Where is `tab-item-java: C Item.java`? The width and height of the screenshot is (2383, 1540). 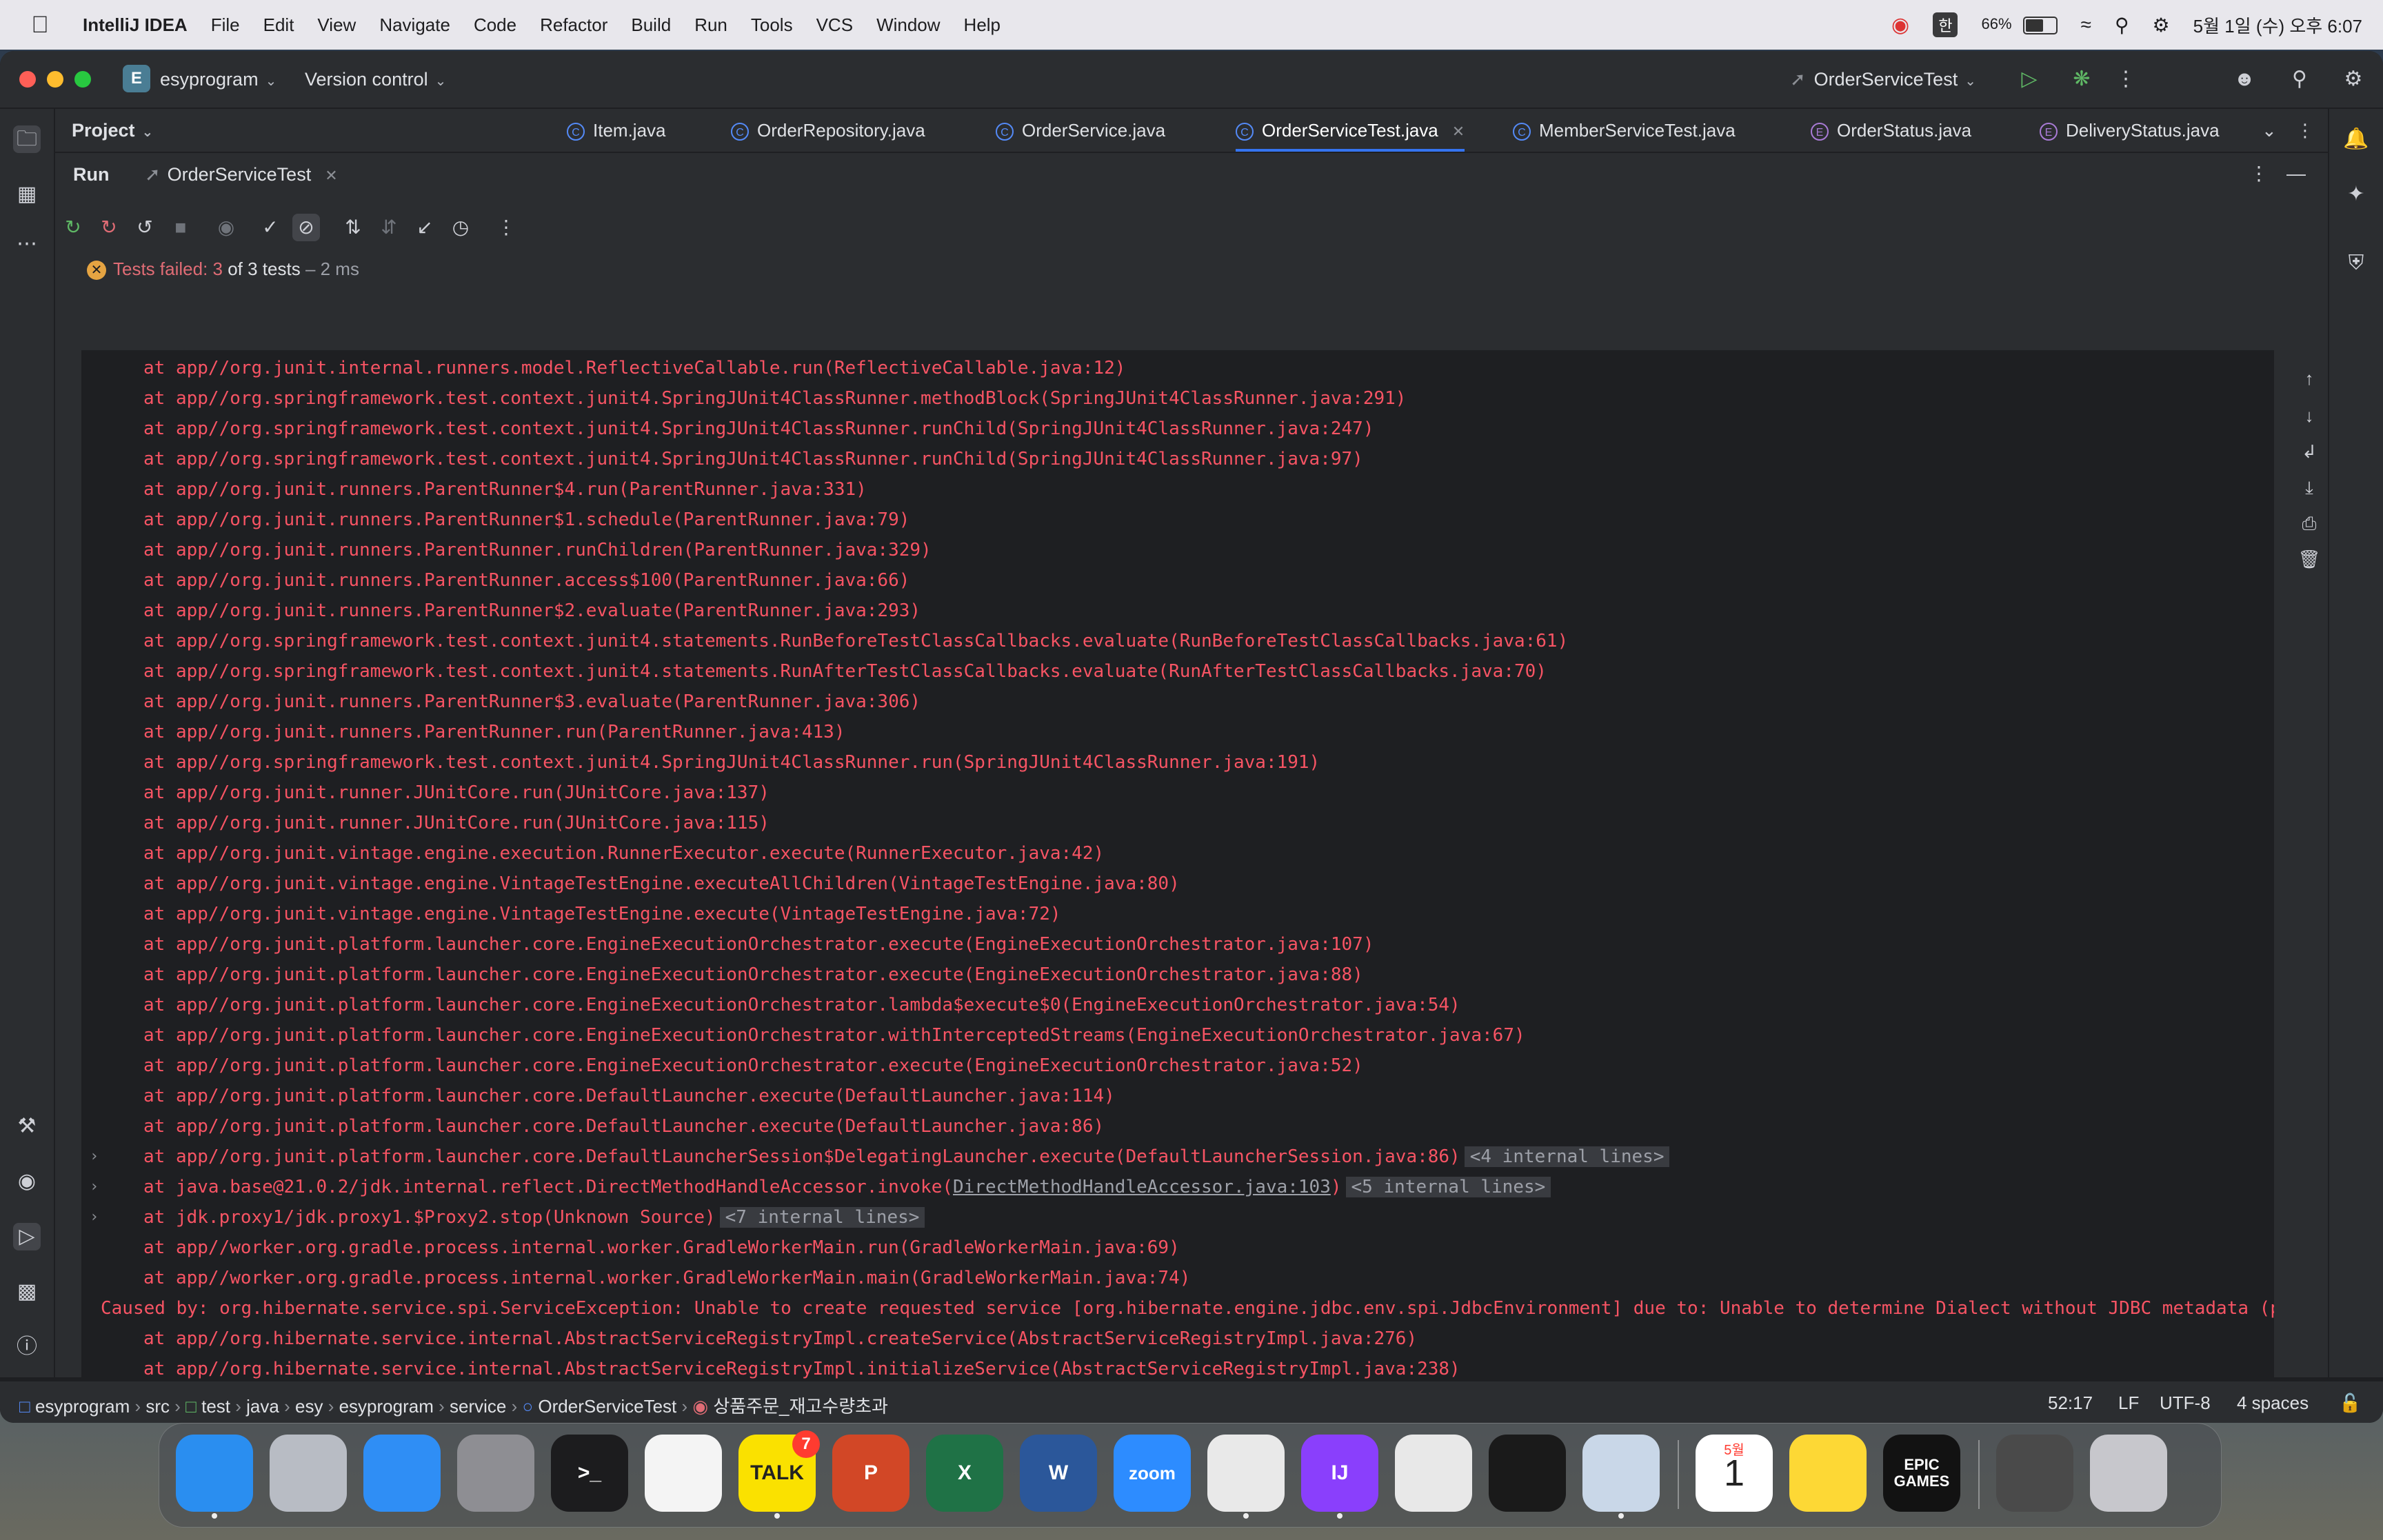
tab-item-java: C Item.java is located at coordinates (616, 131).